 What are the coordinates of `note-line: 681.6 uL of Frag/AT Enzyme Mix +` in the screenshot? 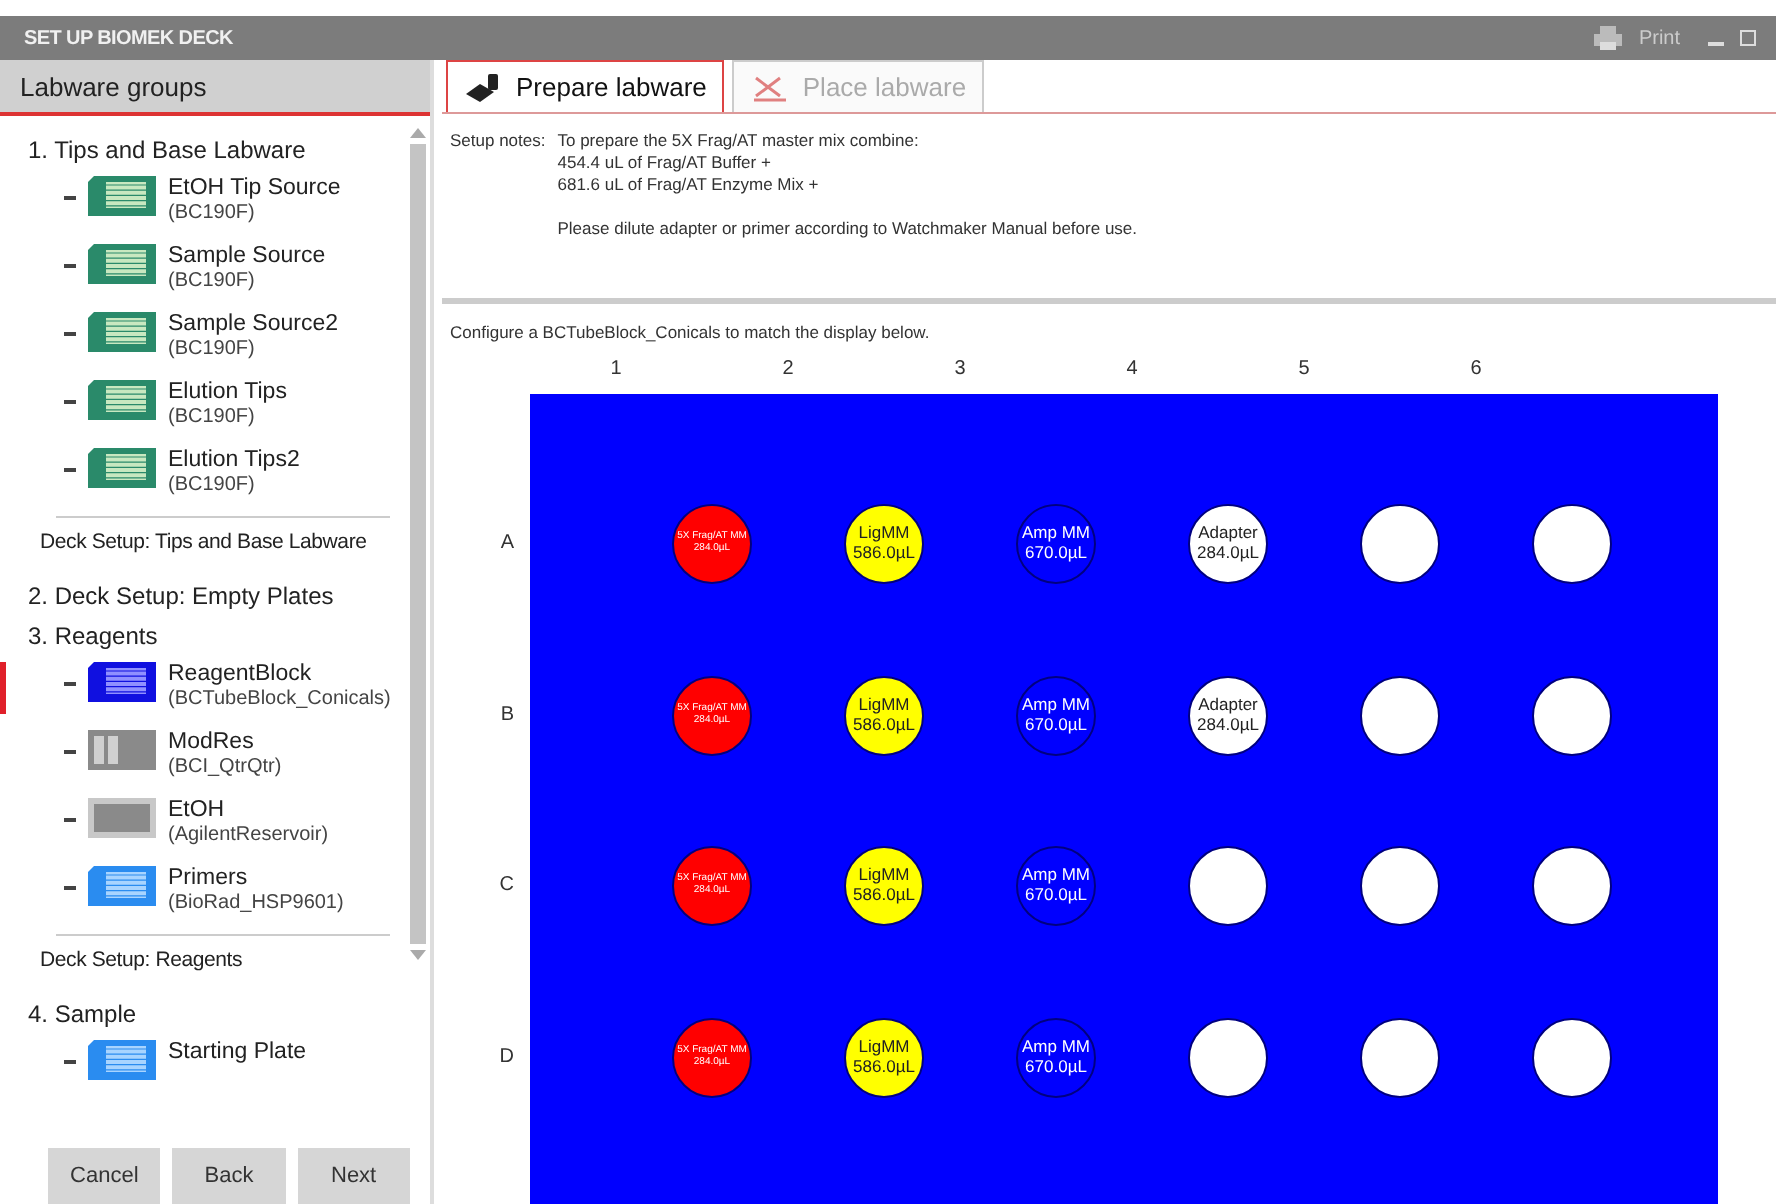 It's located at (689, 185).